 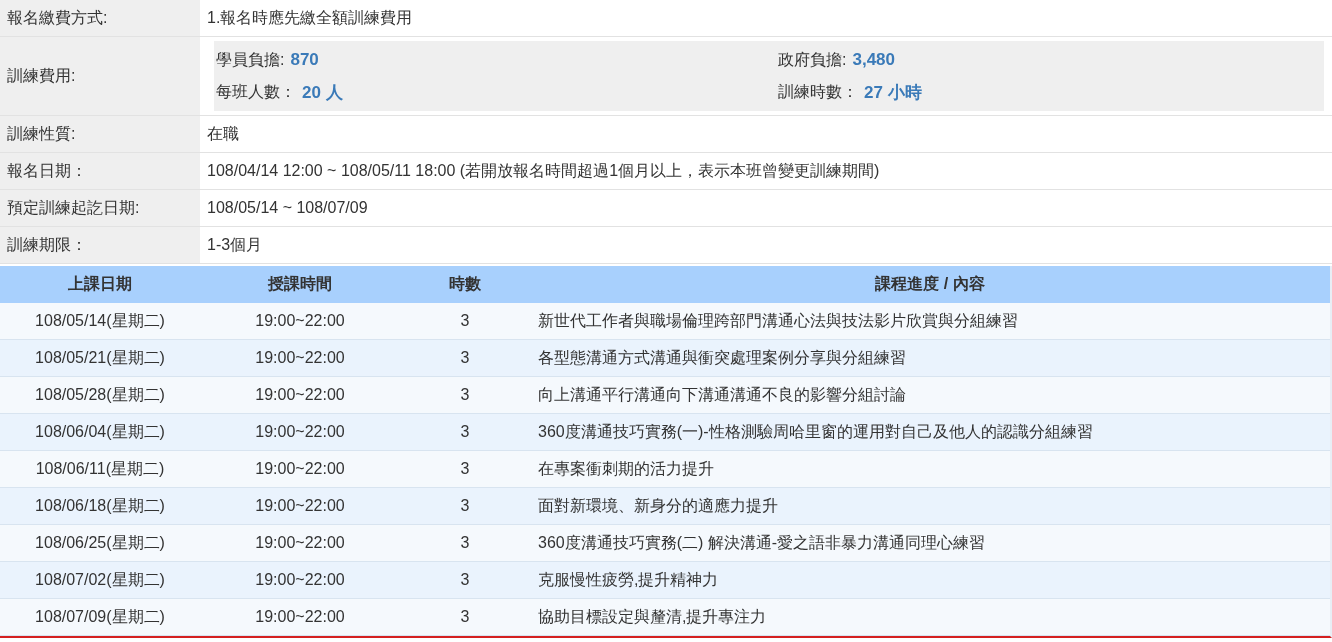 What do you see at coordinates (543, 170) in the screenshot?
I see `field-value: 108/04/14 12:00 ~ 108/05/11 18:00 (若開放報名時間超過1個月以上，表示本班曾變更訓練期間)` at bounding box center [543, 170].